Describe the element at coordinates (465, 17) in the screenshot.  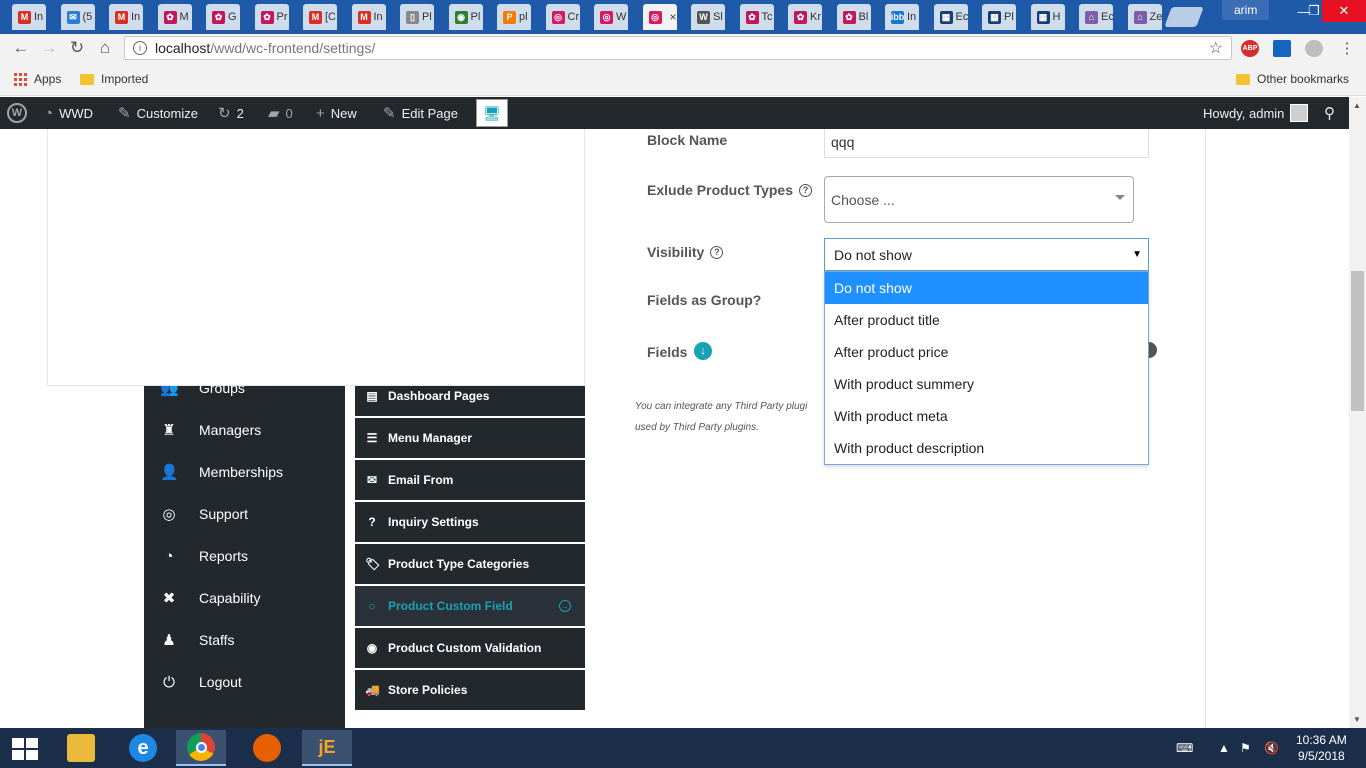
I see `browser-tab: ◉ Pl` at that location.